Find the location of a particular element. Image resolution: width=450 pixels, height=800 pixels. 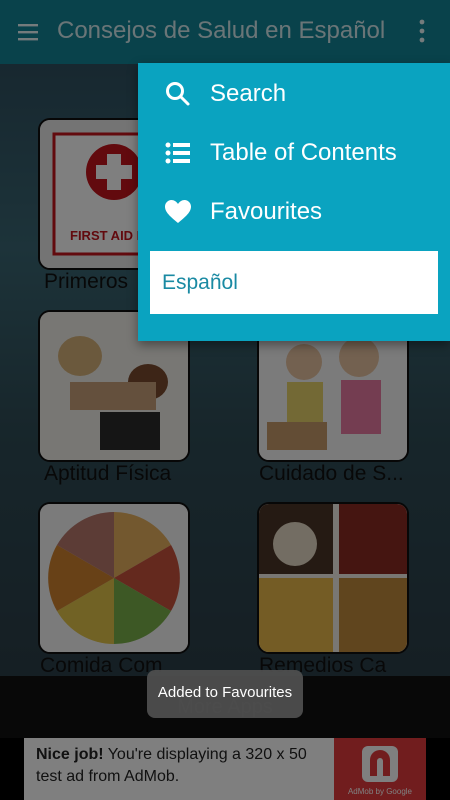

language-label: Español is located at coordinates (200, 282).